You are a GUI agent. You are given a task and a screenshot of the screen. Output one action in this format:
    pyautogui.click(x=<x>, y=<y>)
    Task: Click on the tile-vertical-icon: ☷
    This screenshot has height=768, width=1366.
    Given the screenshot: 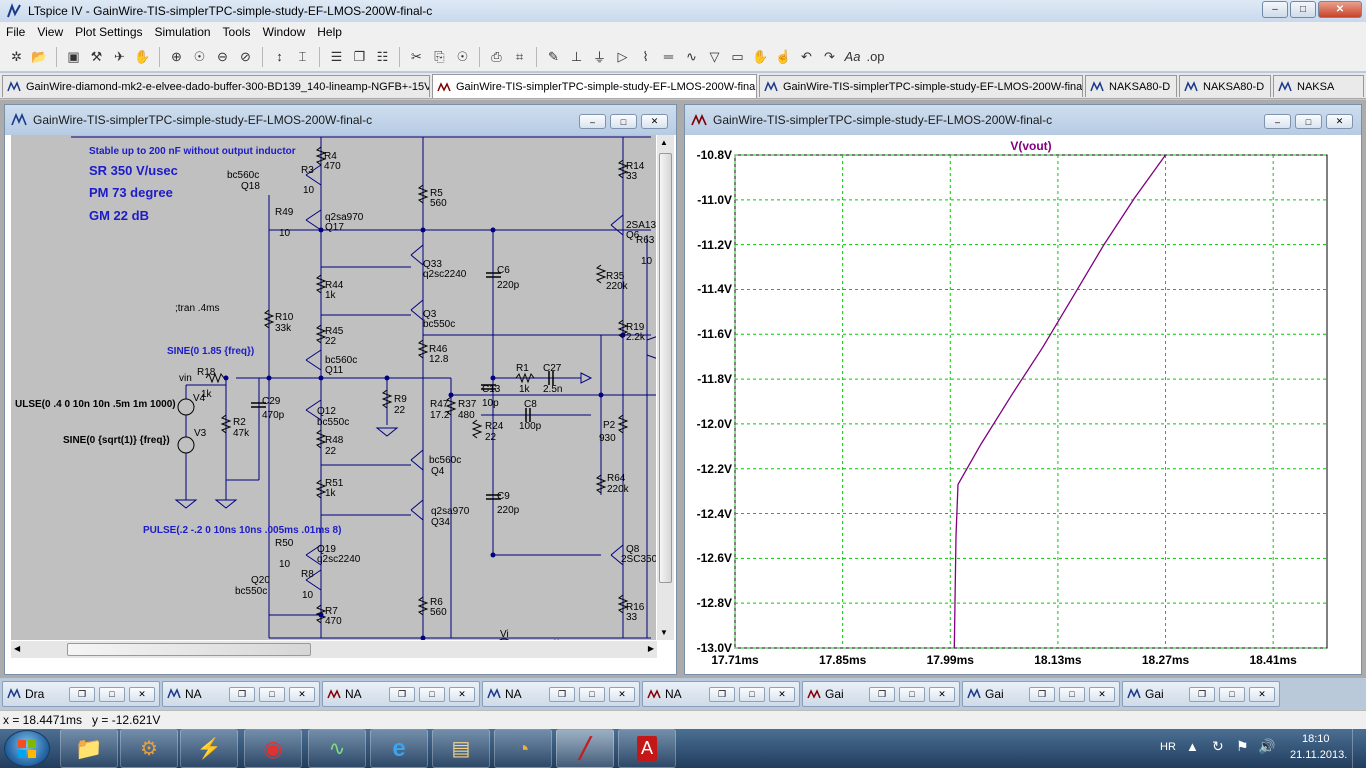 What is the action you would take?
    pyautogui.click(x=382, y=56)
    